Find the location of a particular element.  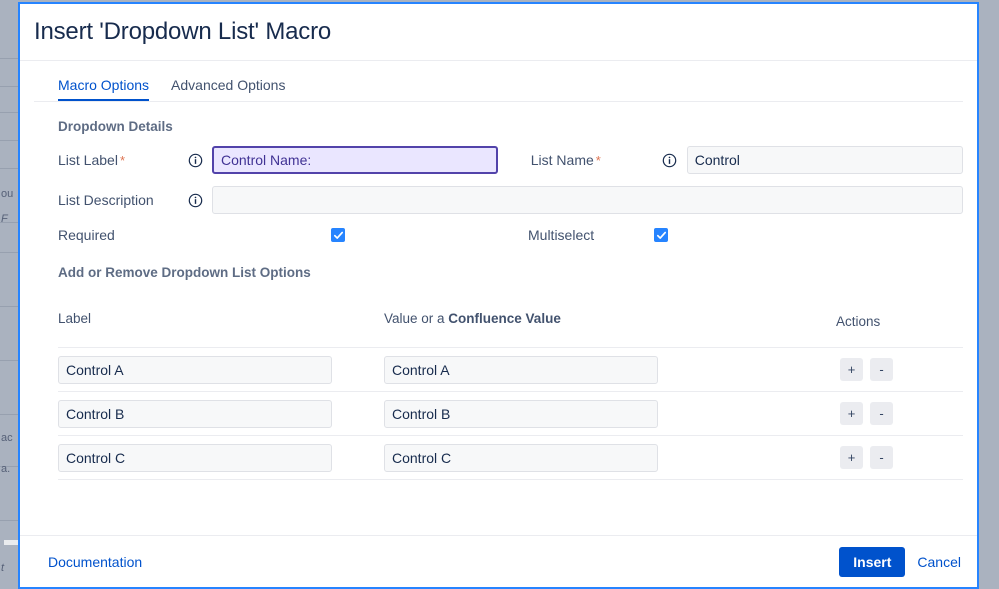

checkbox-row: Required Multiselect is located at coordinates (498, 235).